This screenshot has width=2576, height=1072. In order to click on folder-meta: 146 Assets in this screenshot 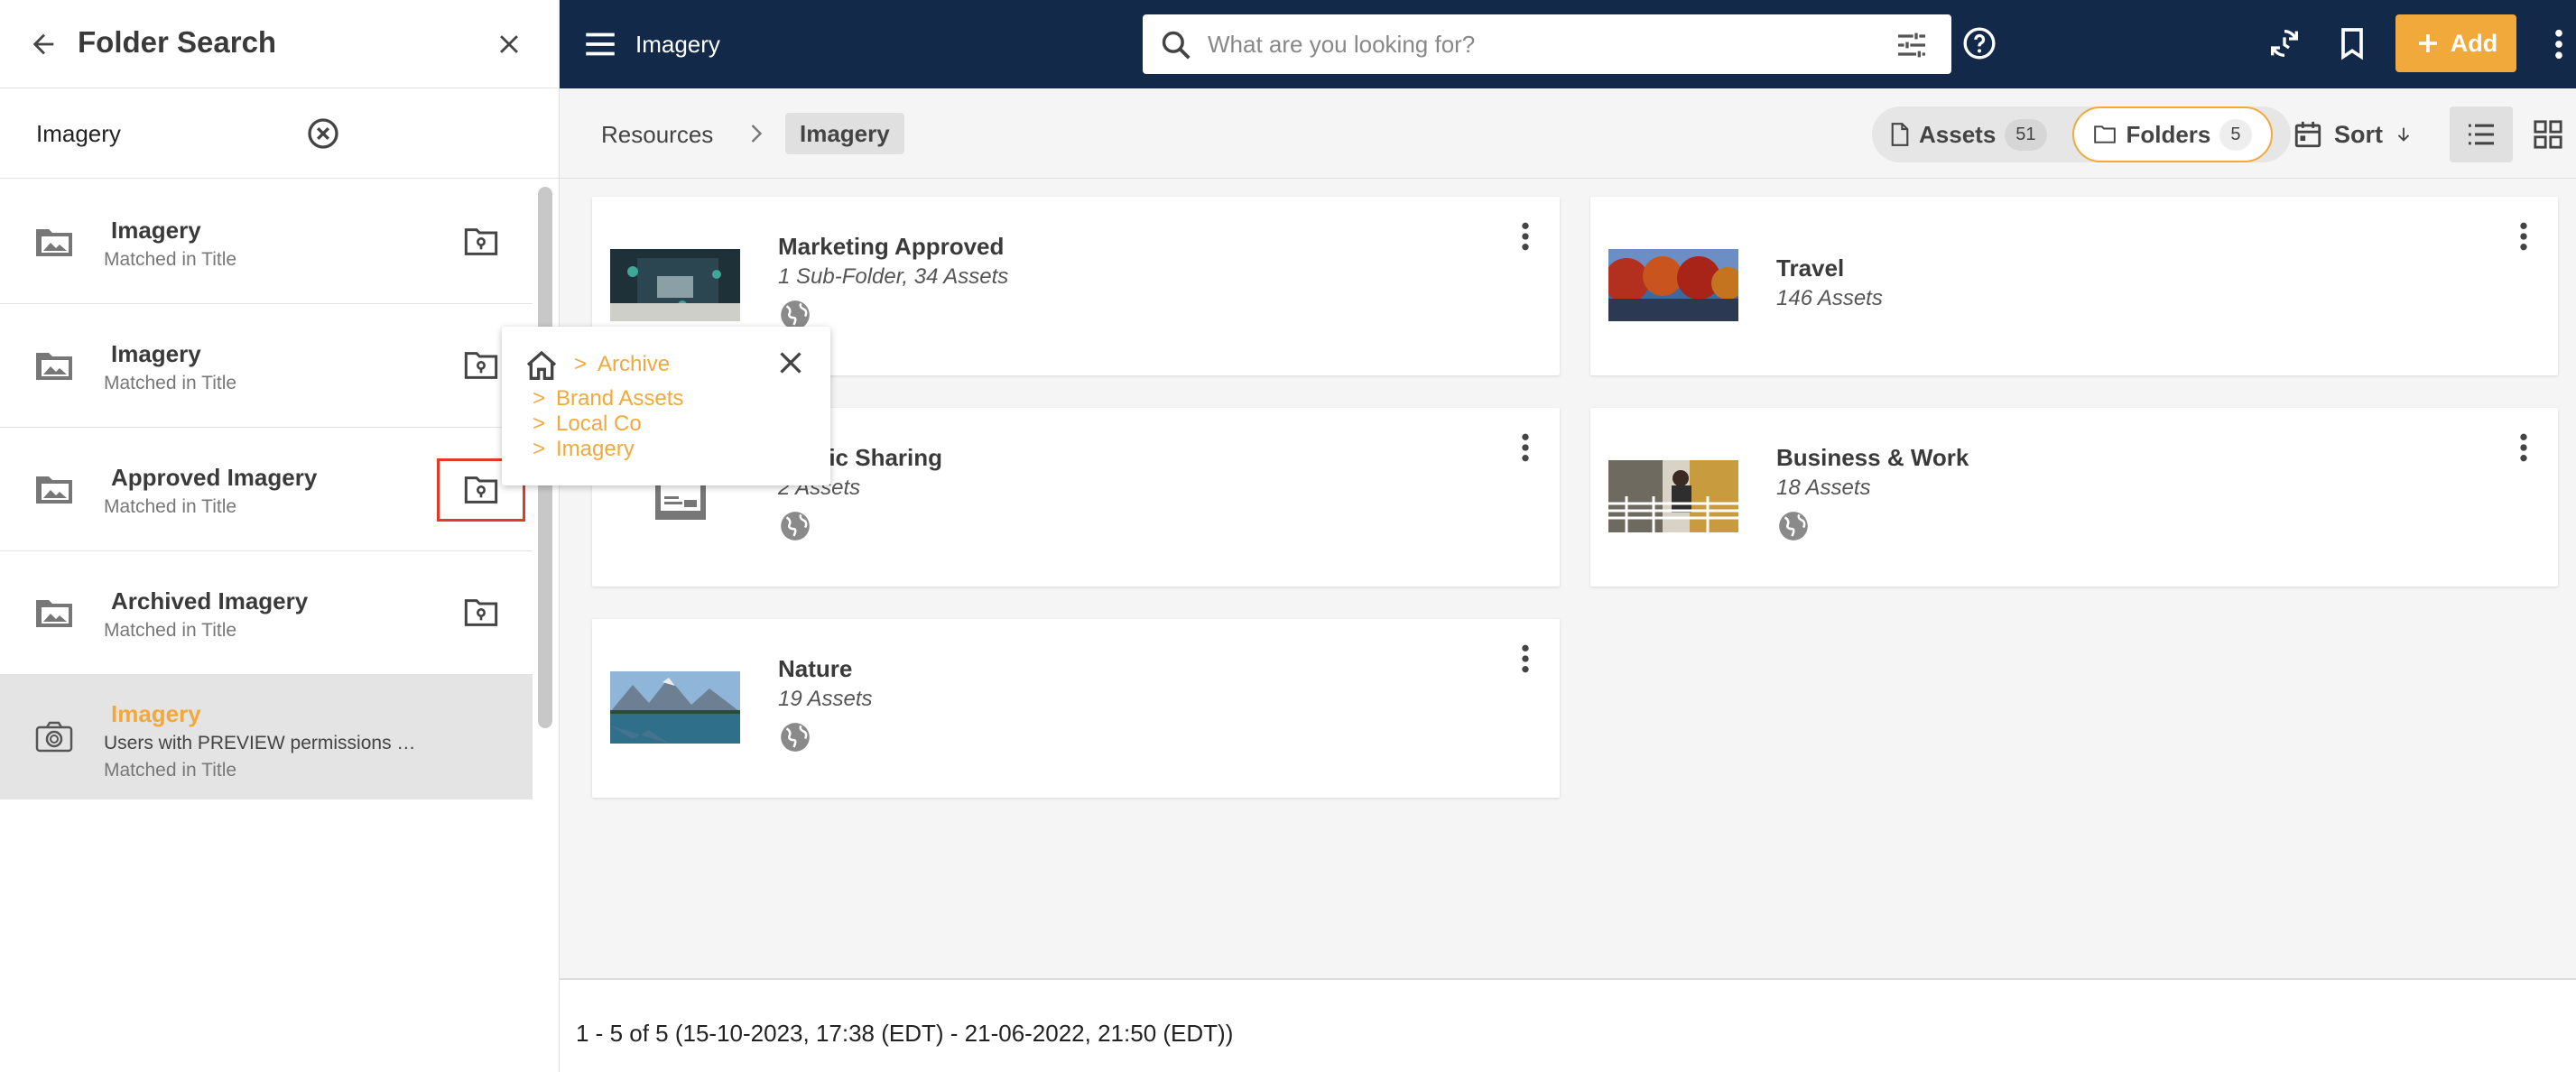, I will do `click(1829, 298)`.